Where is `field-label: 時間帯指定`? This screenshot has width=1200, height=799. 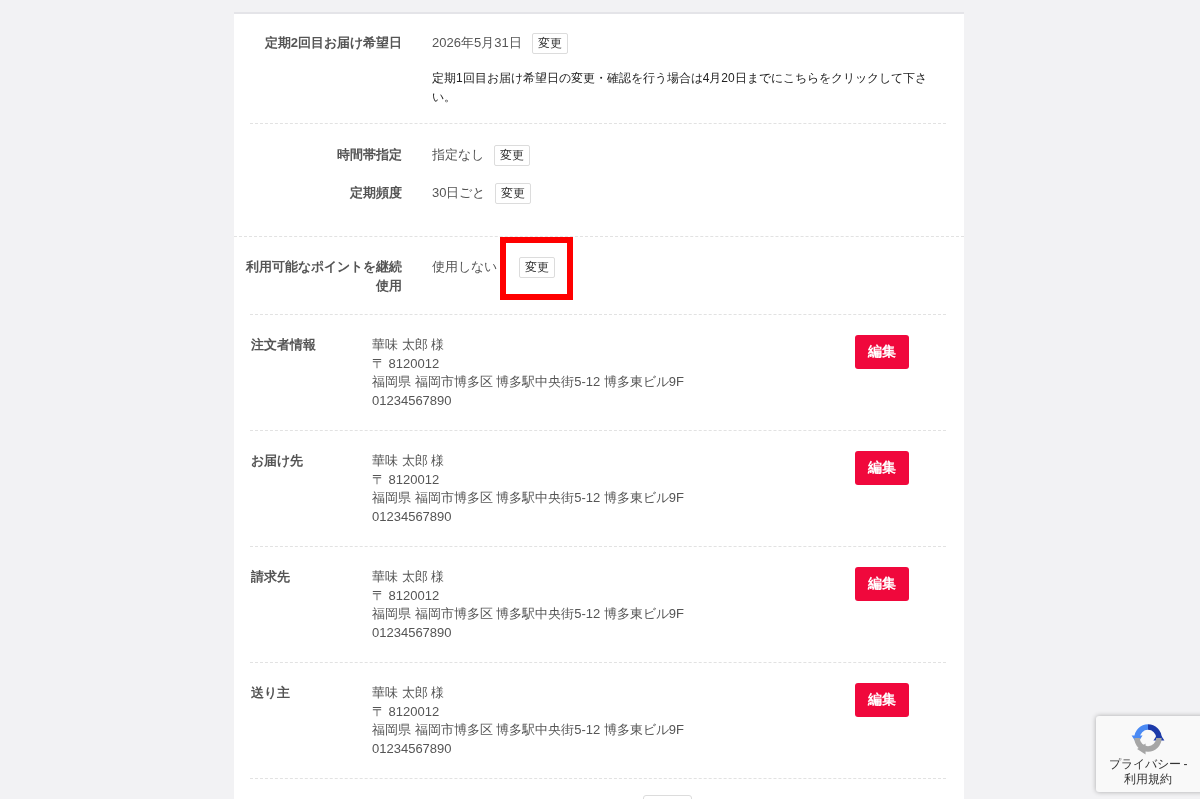 field-label: 時間帯指定 is located at coordinates (369, 155).